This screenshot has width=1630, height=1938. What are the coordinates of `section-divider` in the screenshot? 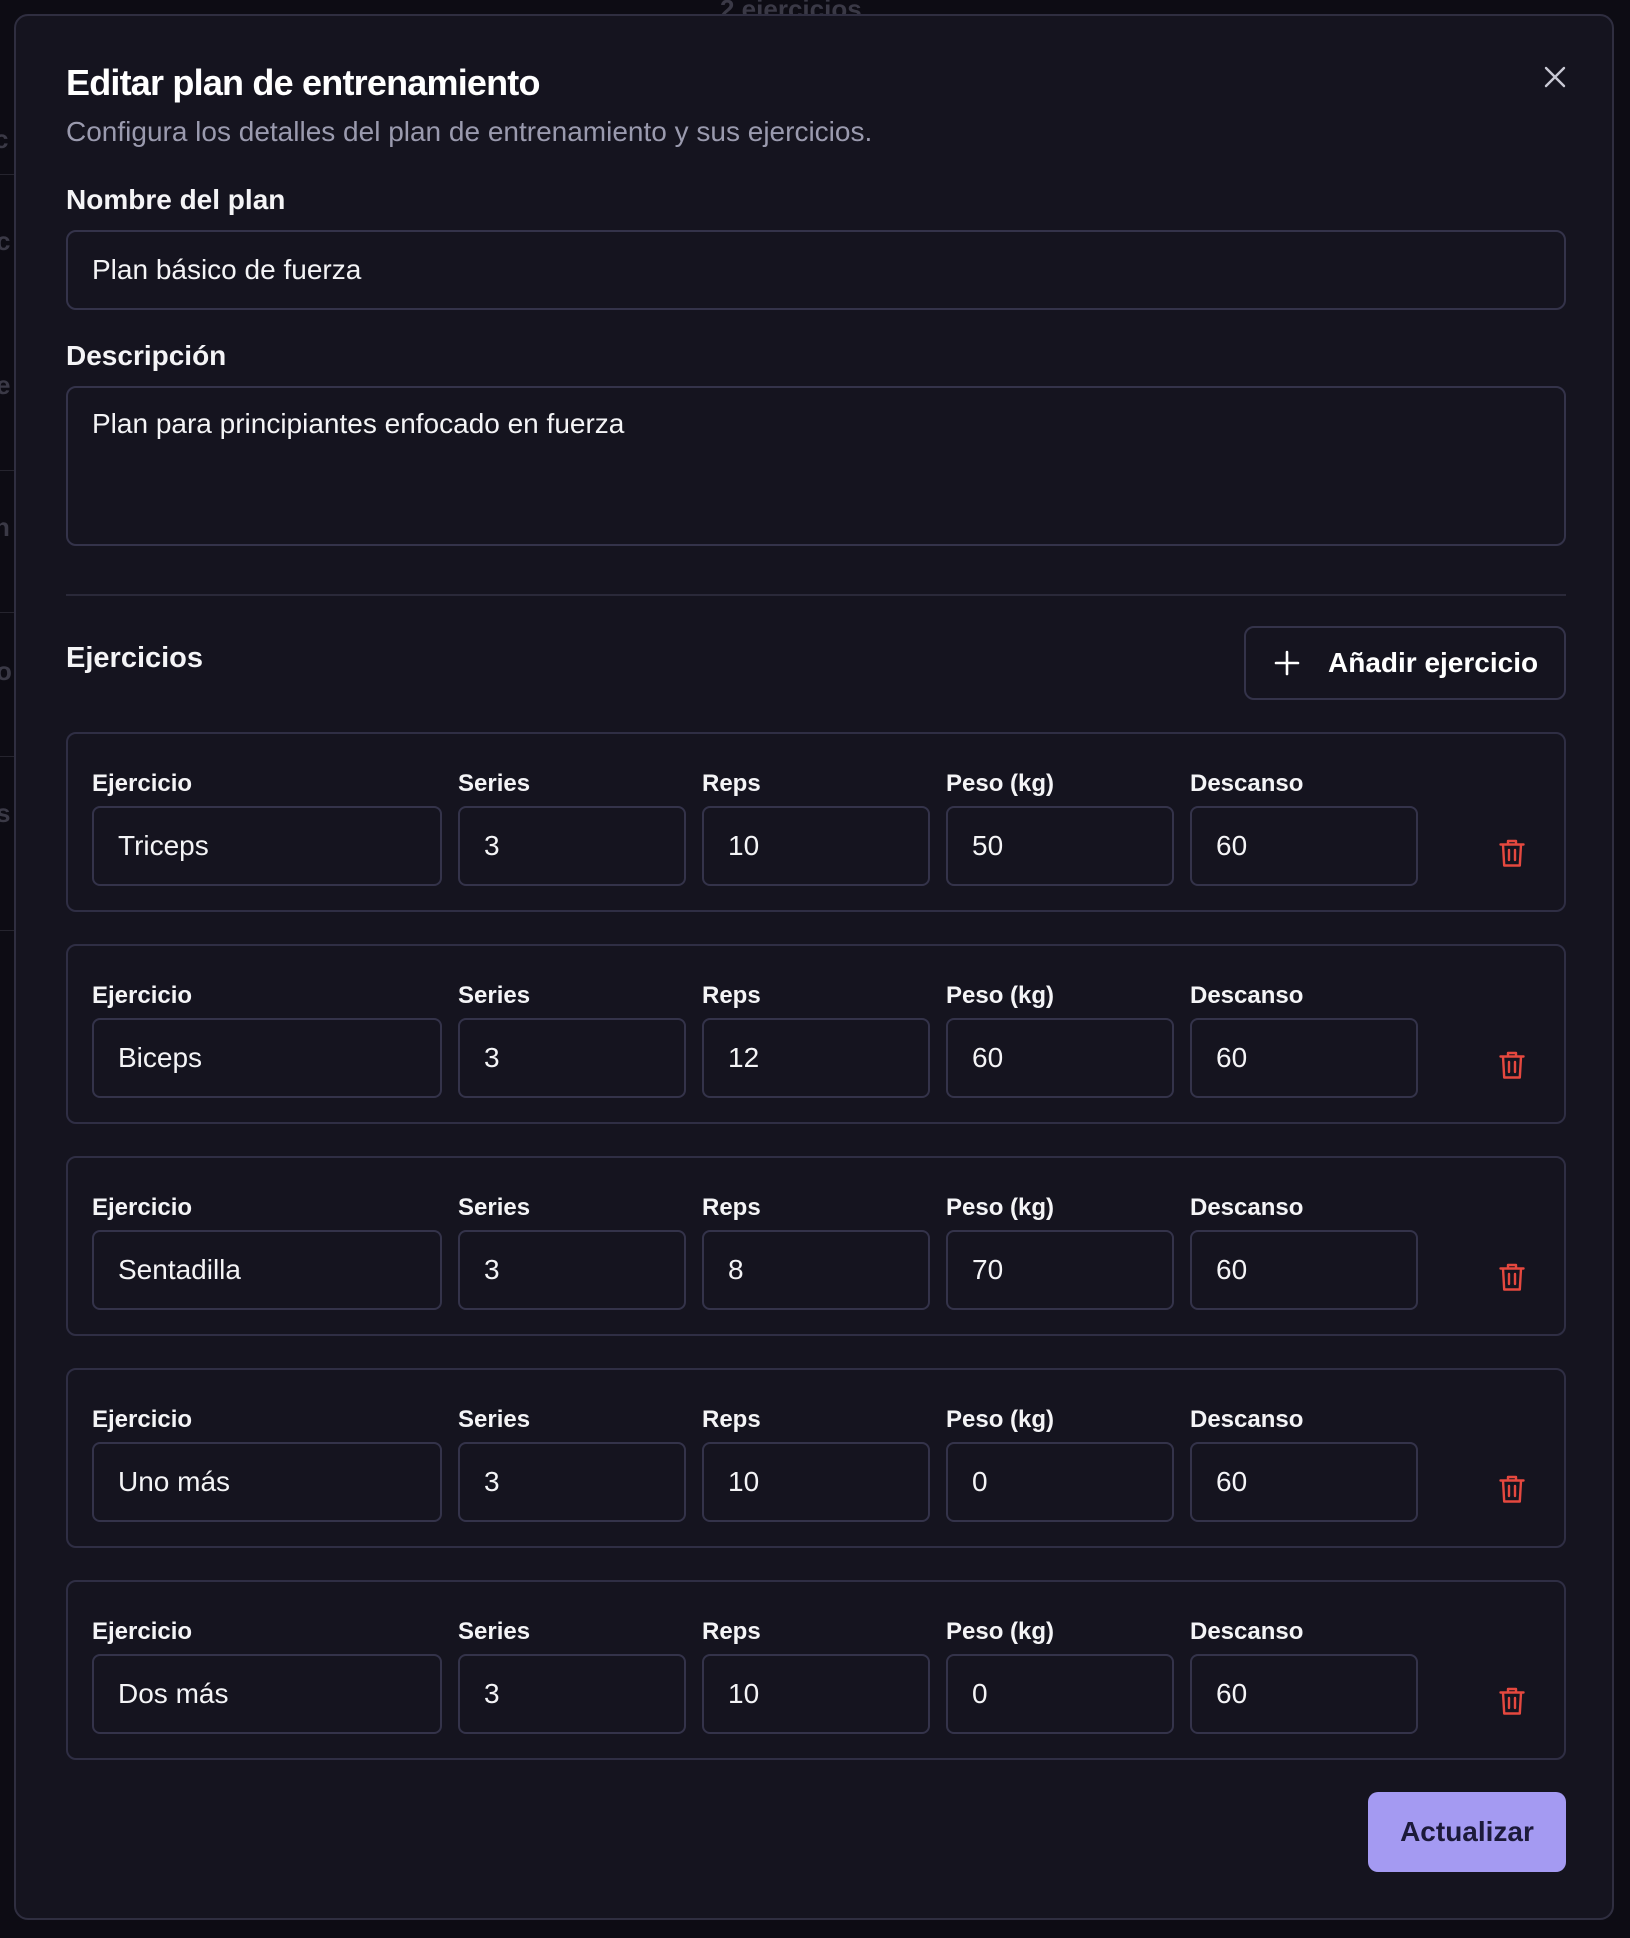 It's located at (816, 595).